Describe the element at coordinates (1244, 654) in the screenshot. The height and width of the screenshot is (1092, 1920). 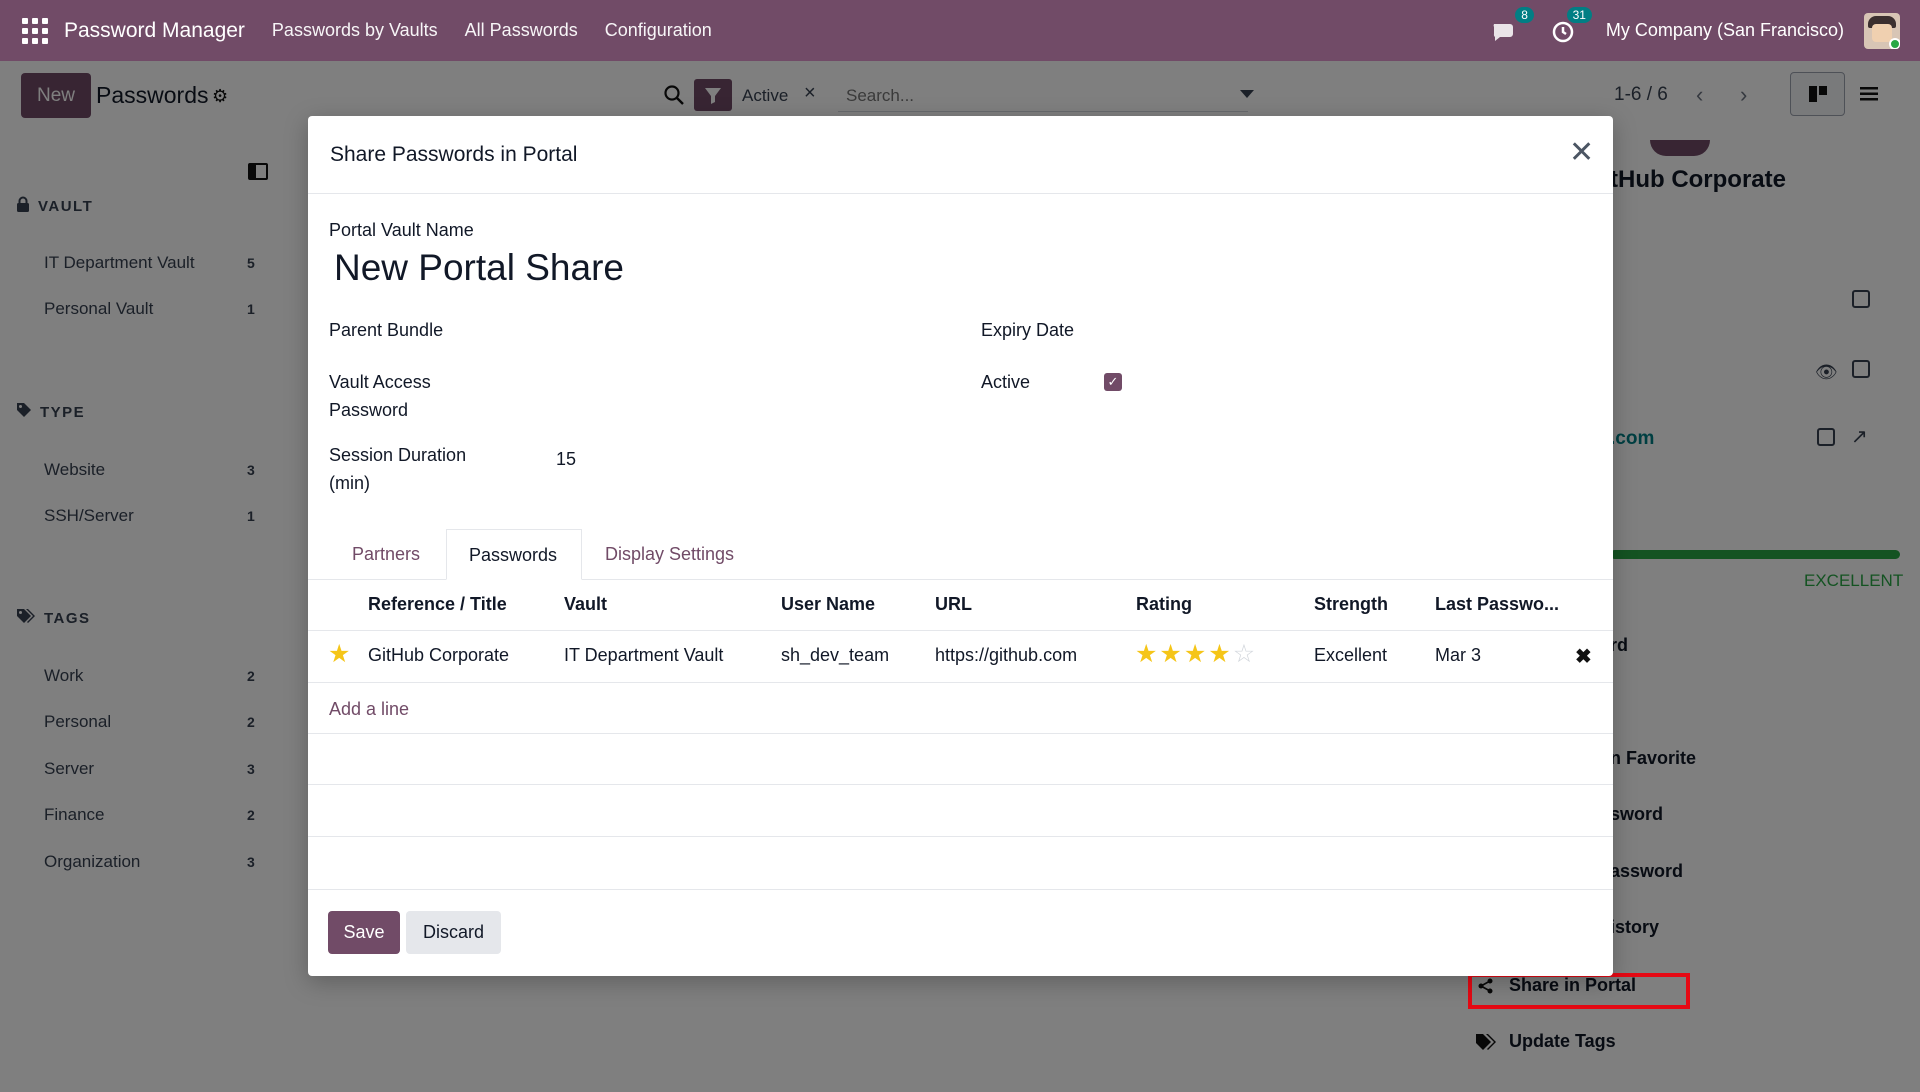
I see `star-empty-icon: ☆` at that location.